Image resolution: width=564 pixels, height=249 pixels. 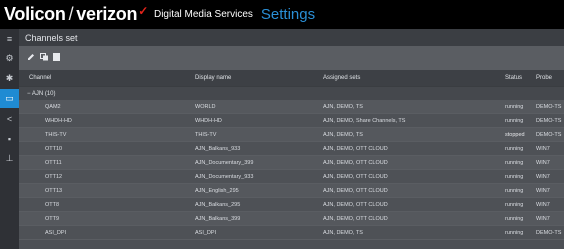 What do you see at coordinates (9, 78) in the screenshot?
I see `tools-icon: ✱` at bounding box center [9, 78].